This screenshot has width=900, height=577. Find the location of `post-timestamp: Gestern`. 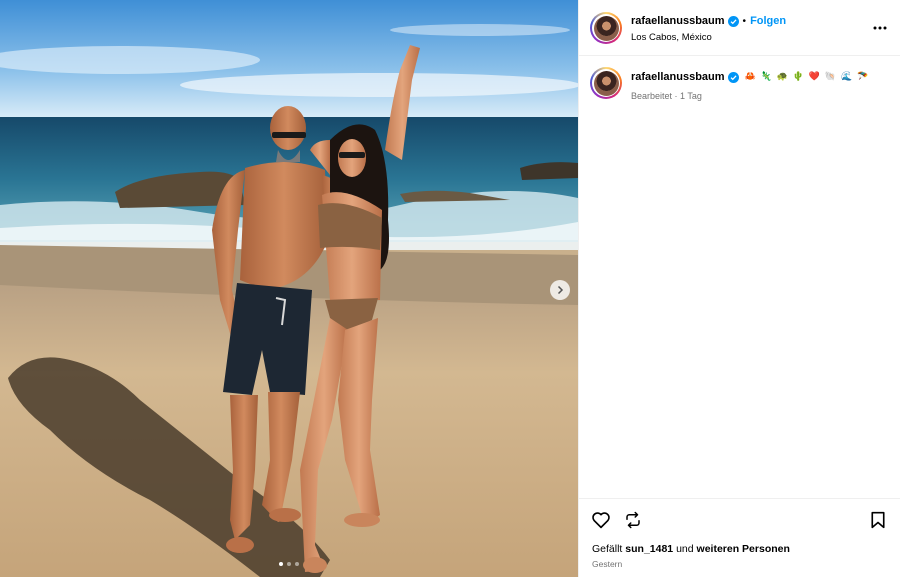

post-timestamp: Gestern is located at coordinates (607, 564).